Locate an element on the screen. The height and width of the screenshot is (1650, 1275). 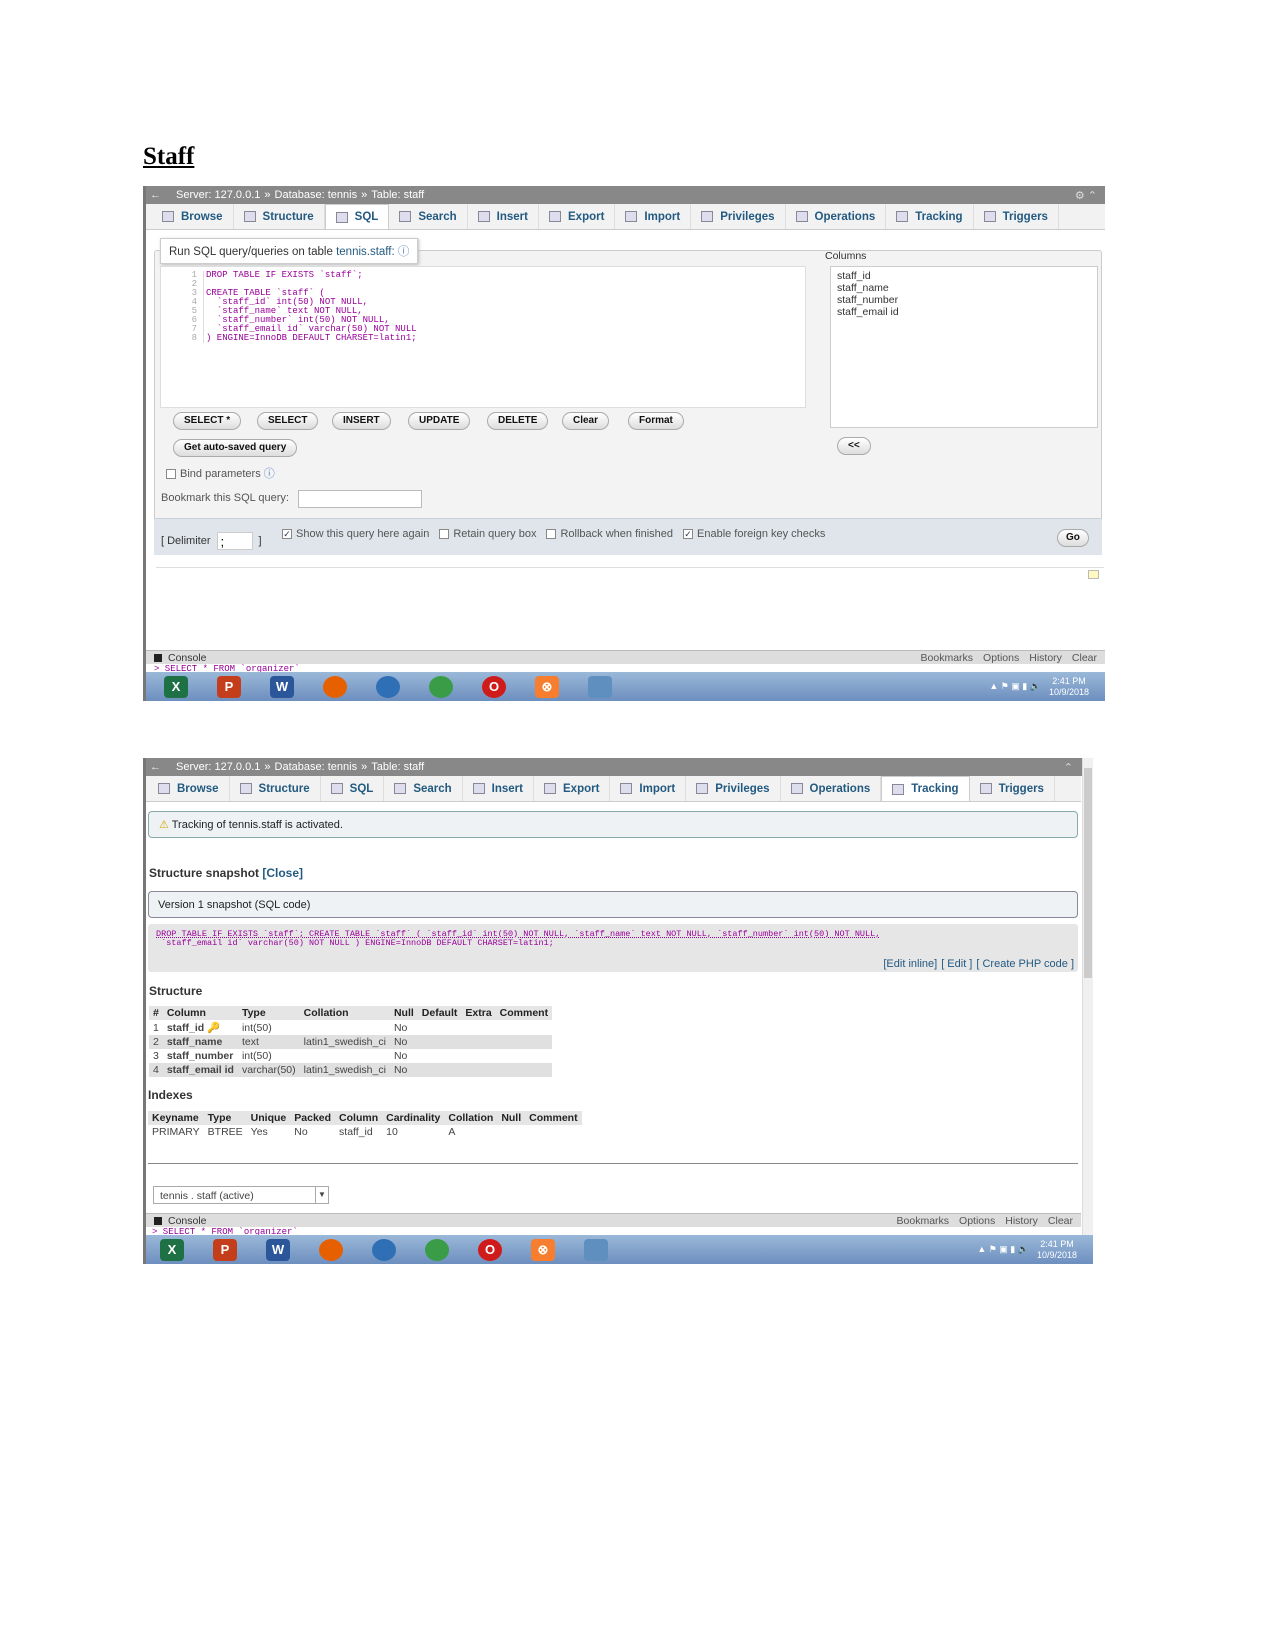
settings-icon: ⚙ ⌃ is located at coordinates (1086, 195).